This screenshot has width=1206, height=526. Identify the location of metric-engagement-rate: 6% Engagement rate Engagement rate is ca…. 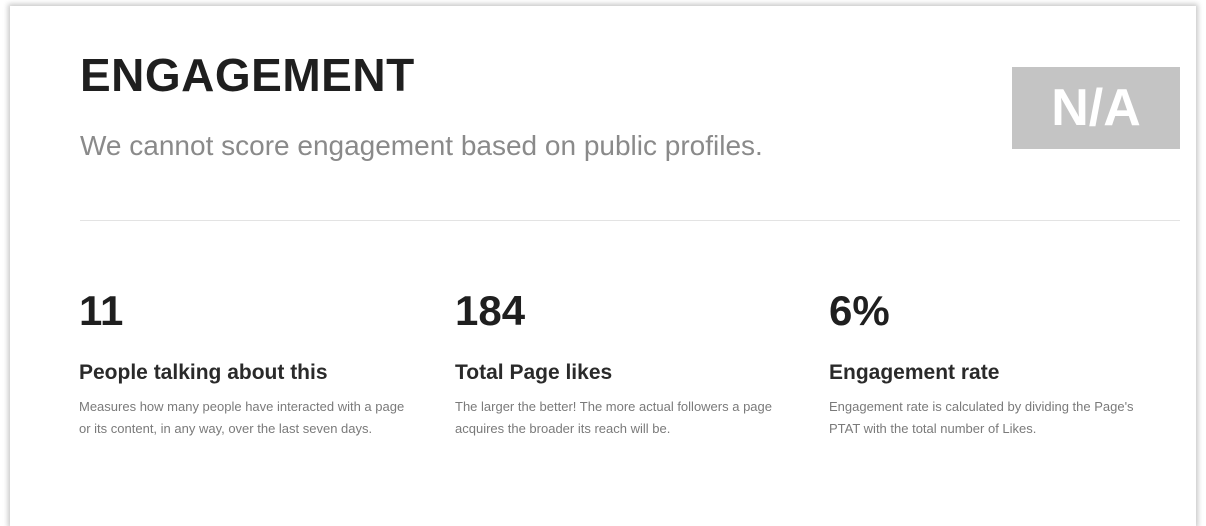
(994, 362).